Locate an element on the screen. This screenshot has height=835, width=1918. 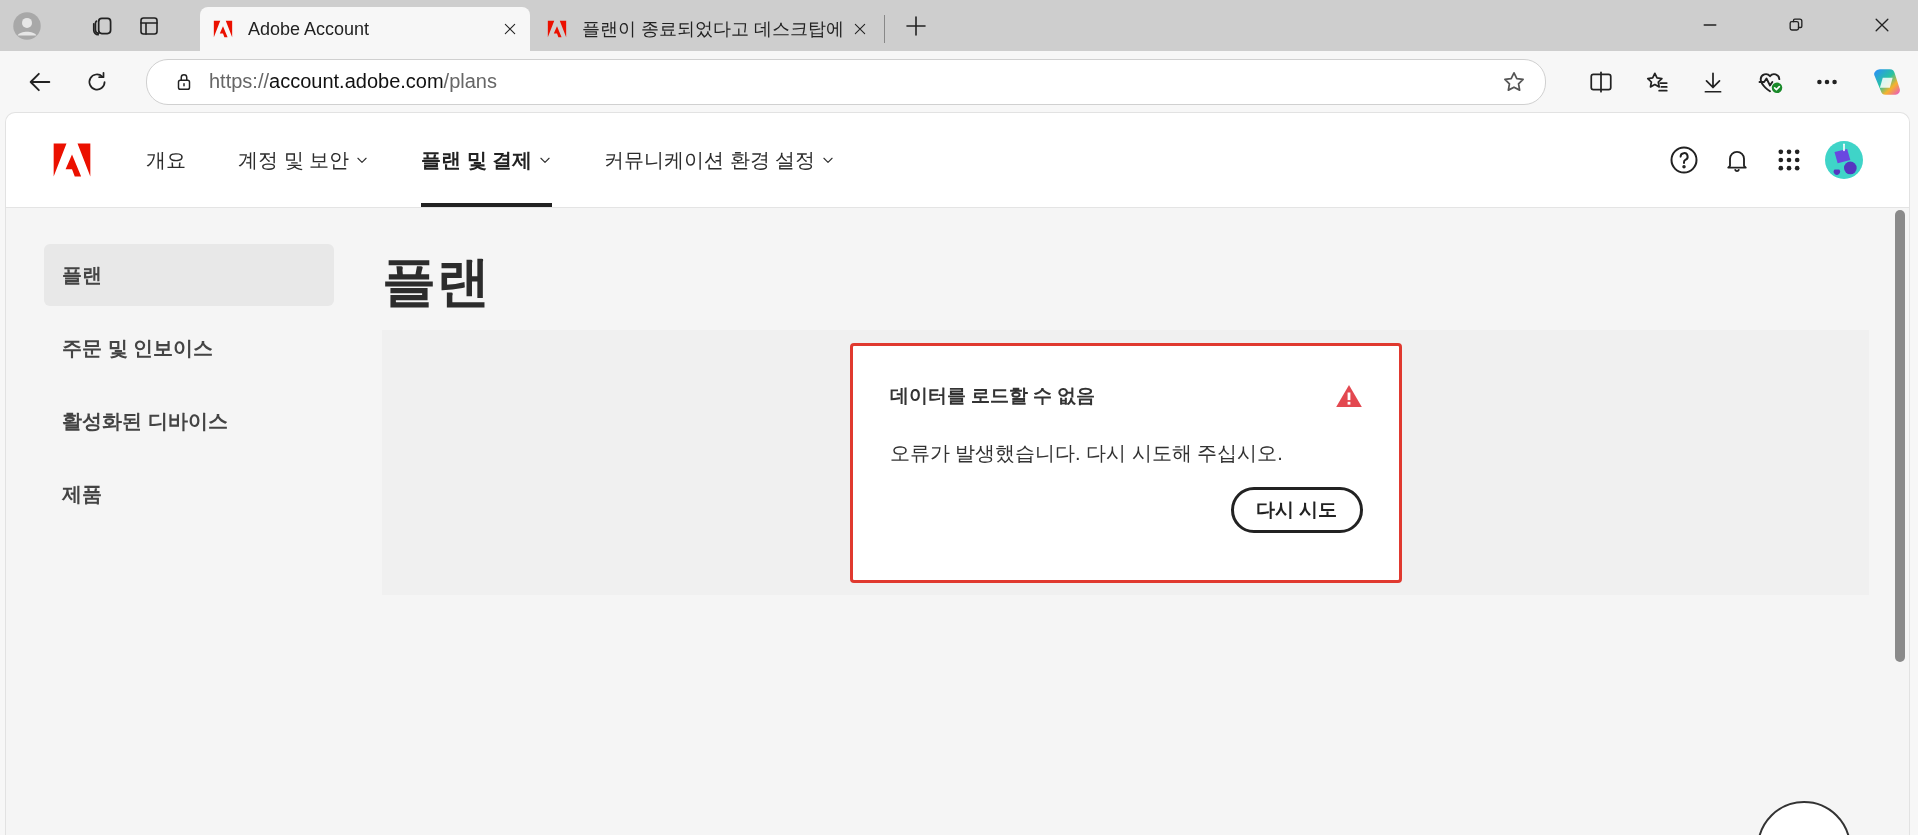
address-bar: https://account.adobe.com/plans is located at coordinates (846, 81).